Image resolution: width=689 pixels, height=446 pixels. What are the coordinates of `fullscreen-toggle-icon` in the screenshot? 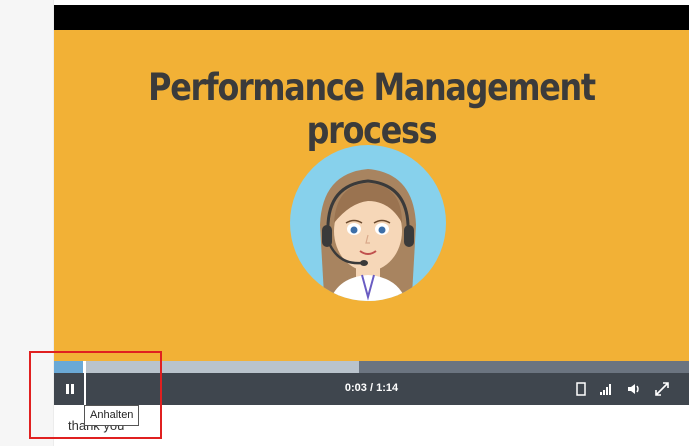 It's located at (581, 389).